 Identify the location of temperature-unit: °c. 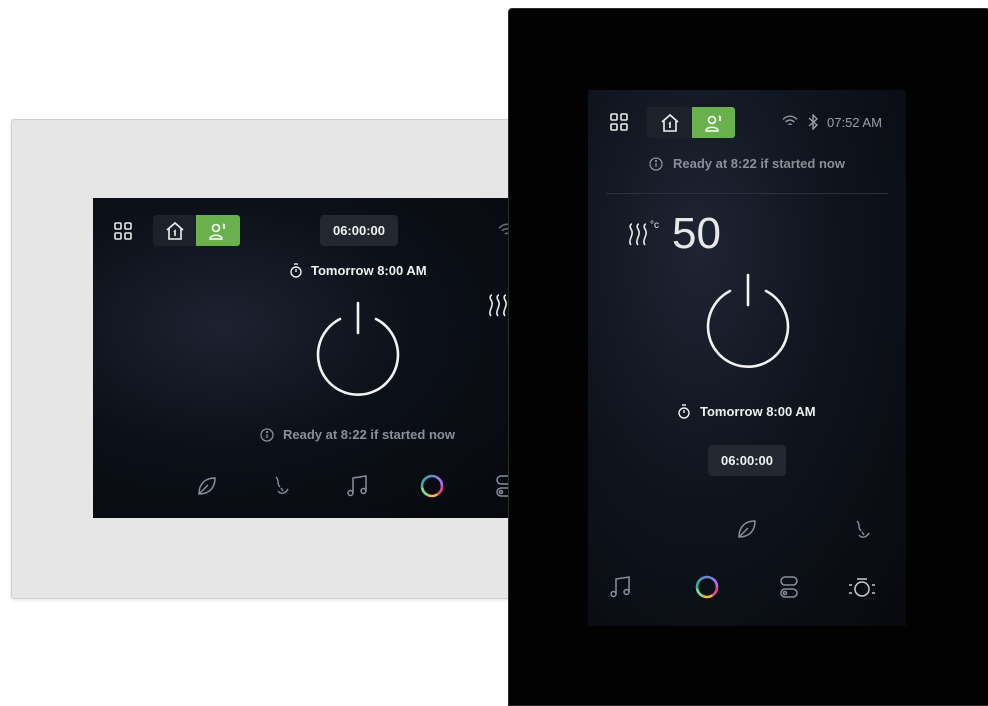
(654, 225).